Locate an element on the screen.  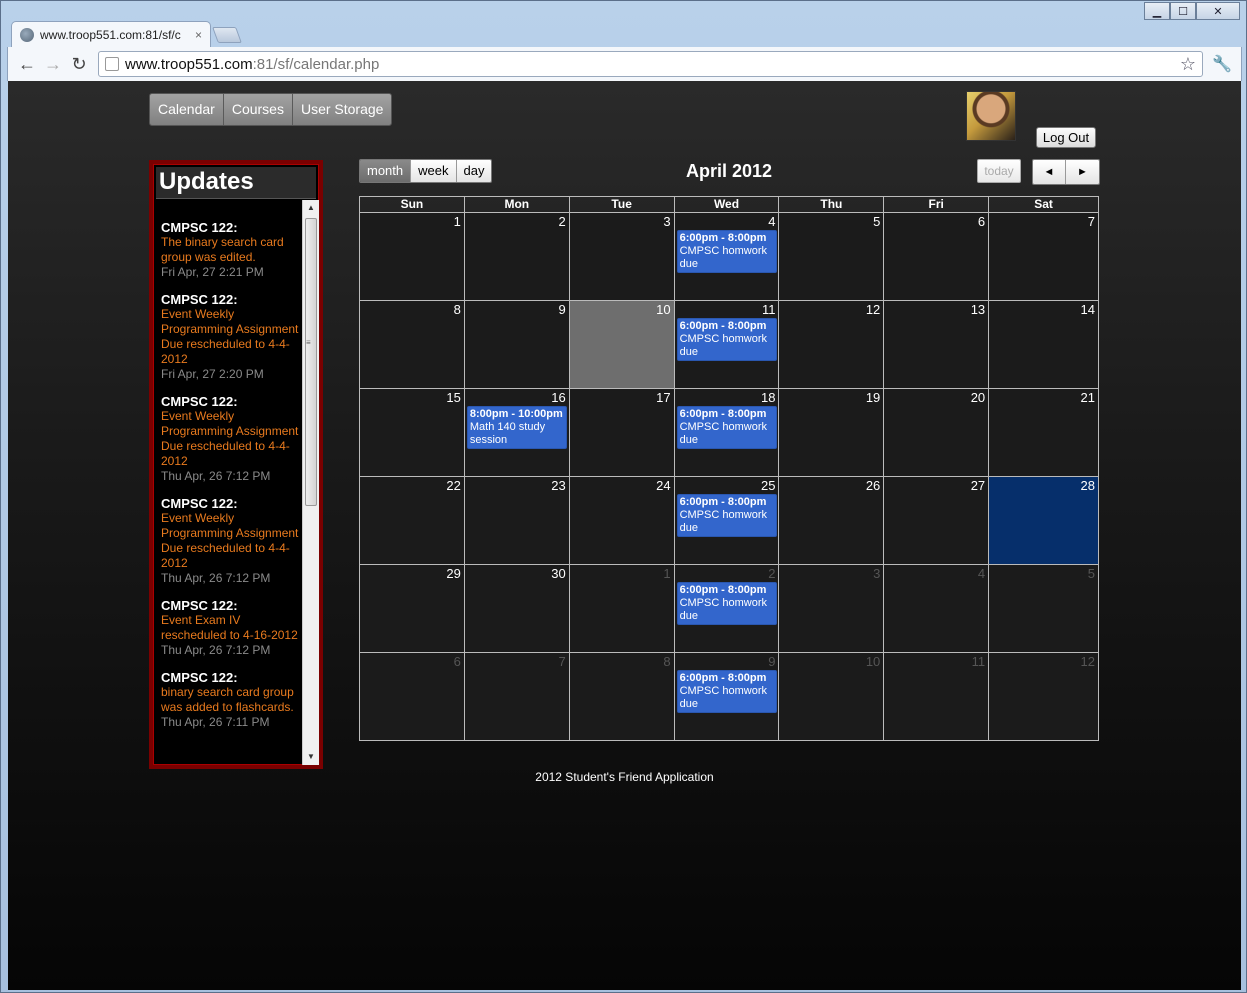
scroll-thumb is located at coordinates (311, 362).